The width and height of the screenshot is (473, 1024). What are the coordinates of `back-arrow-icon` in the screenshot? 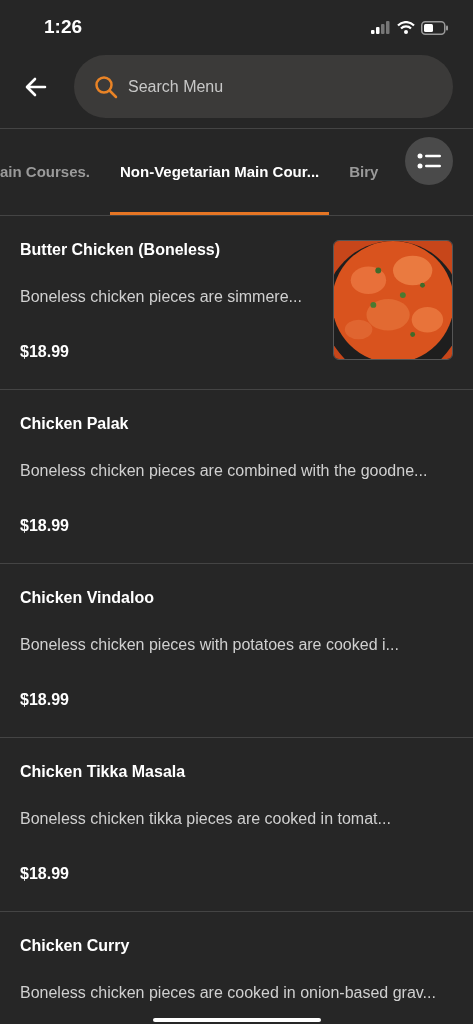 It's located at (36, 86).